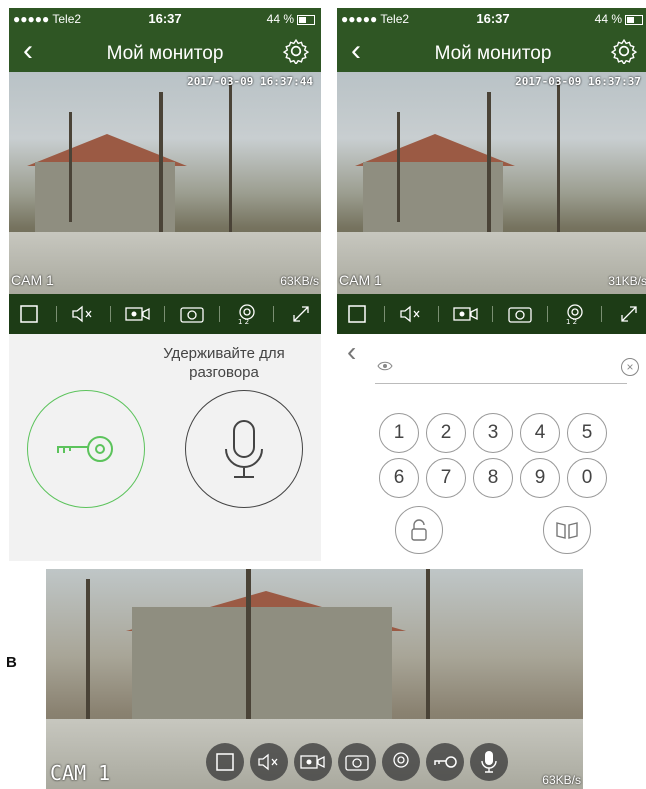 Image resolution: width=646 pixels, height=789 pixels. I want to click on status-bar: ●●●●● Tele2 16:37 44 %, so click(491, 20).